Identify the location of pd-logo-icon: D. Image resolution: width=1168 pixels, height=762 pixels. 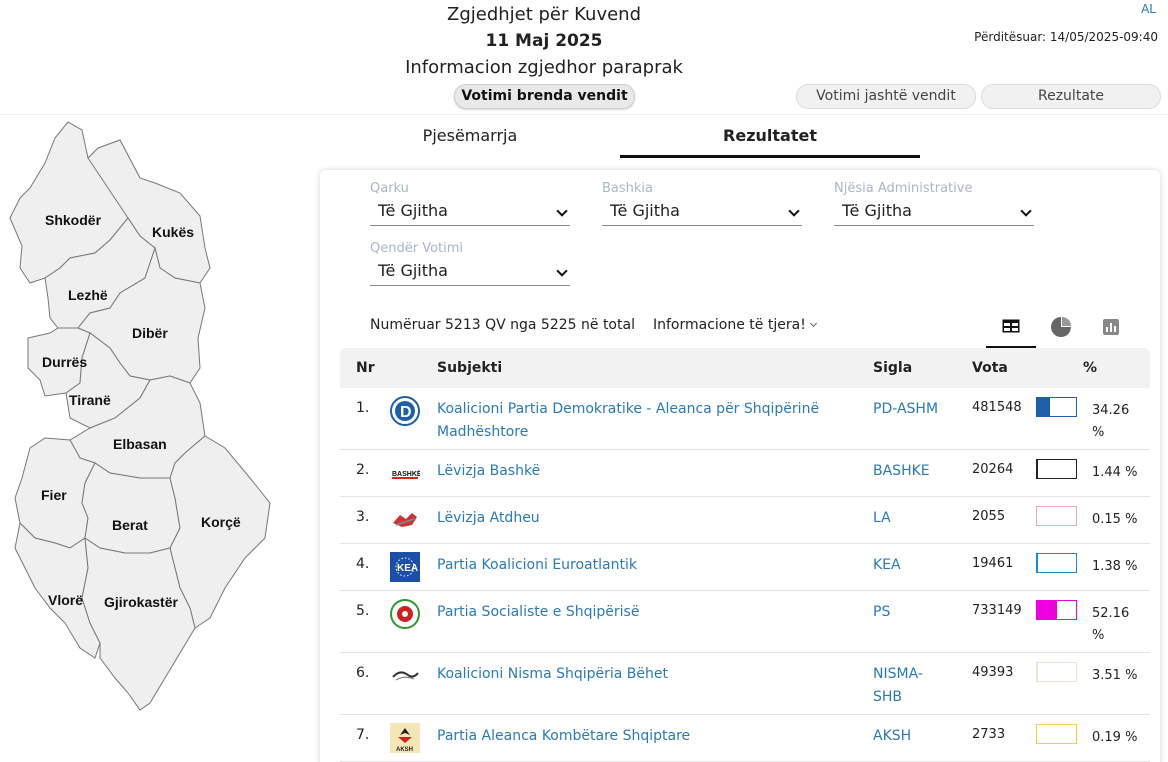
(405, 411).